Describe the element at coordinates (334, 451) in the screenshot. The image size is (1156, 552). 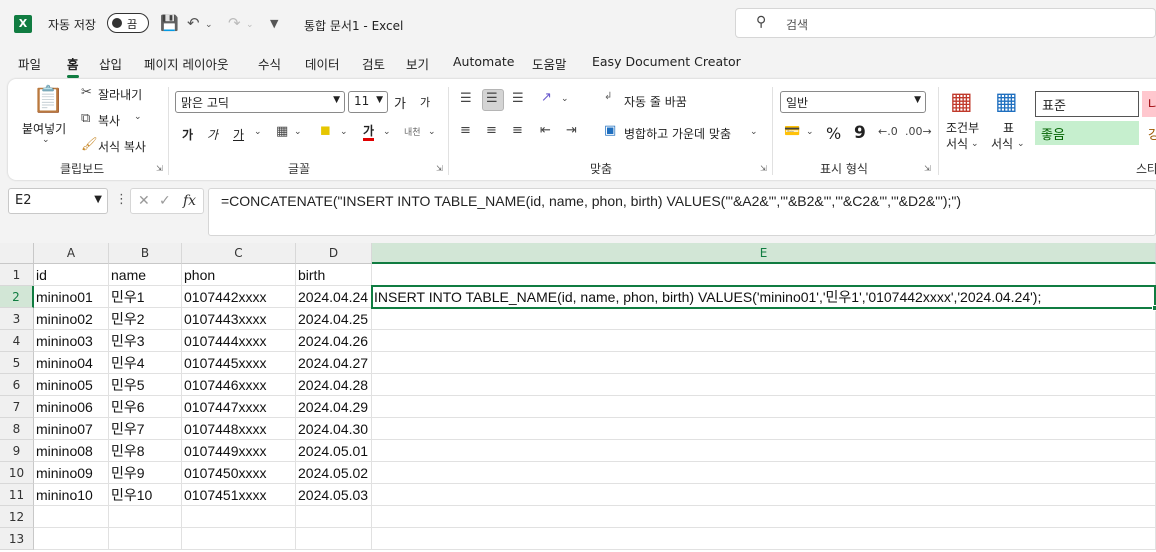
I see `cell-d9: 2024.05.01` at that location.